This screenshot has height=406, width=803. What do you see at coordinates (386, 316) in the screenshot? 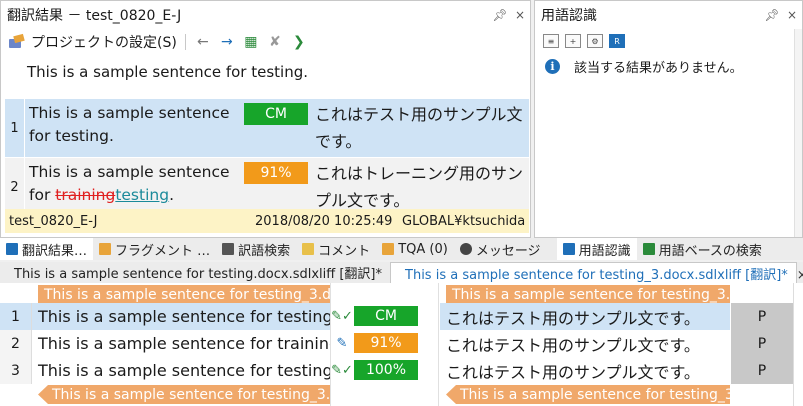
I see `segment-status: CM` at bounding box center [386, 316].